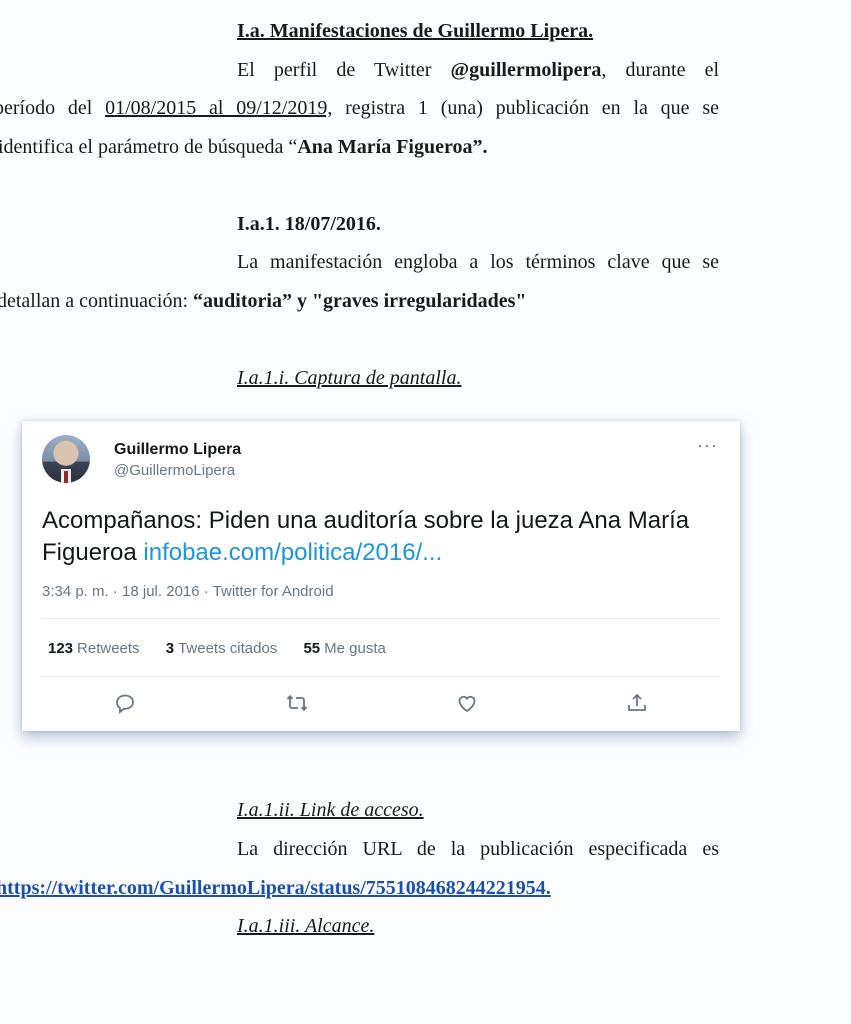 The height and width of the screenshot is (1024, 851). What do you see at coordinates (170, 648) in the screenshot?
I see `quotes-count: 3` at bounding box center [170, 648].